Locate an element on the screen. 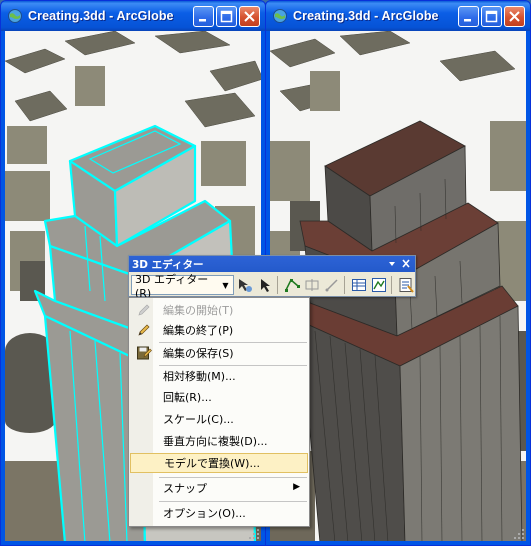 This screenshot has height=546, width=531. 3d-editor-menu-button: 3D エディター(R) ▼ is located at coordinates (182, 286).